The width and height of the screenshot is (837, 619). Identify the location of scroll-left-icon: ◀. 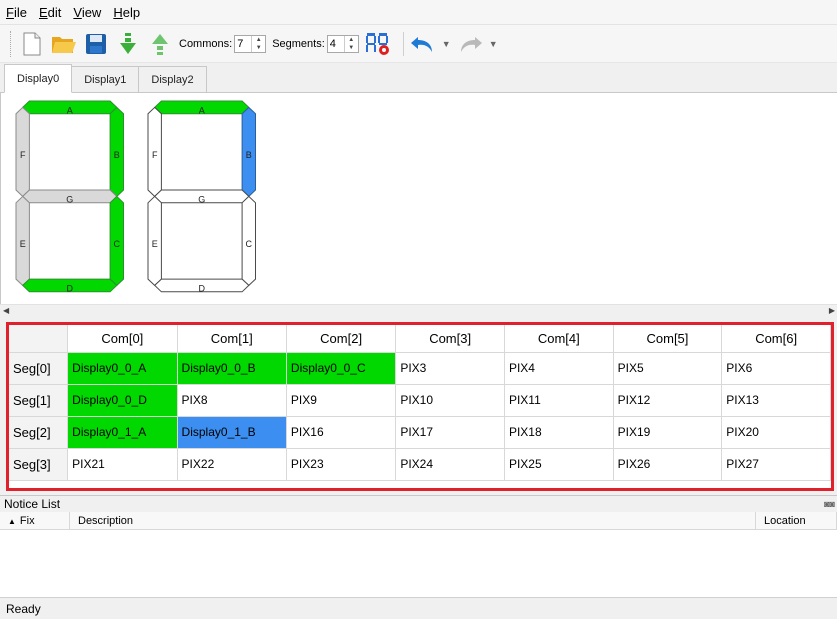
(6, 311).